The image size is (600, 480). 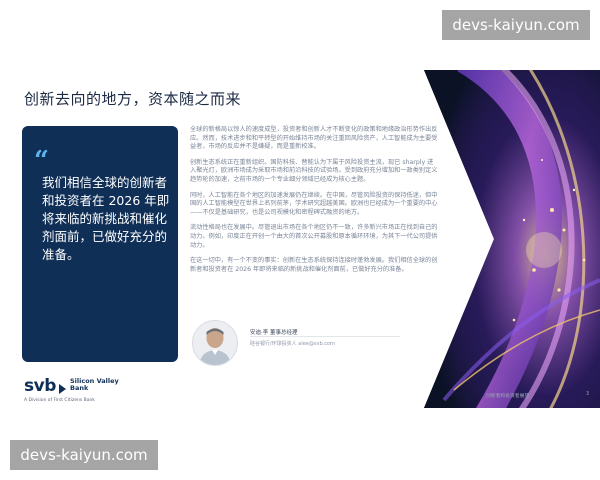 What do you see at coordinates (59, 400) in the screenshot?
I see `brand-subtitle: A Division of First Citizens Bank` at bounding box center [59, 400].